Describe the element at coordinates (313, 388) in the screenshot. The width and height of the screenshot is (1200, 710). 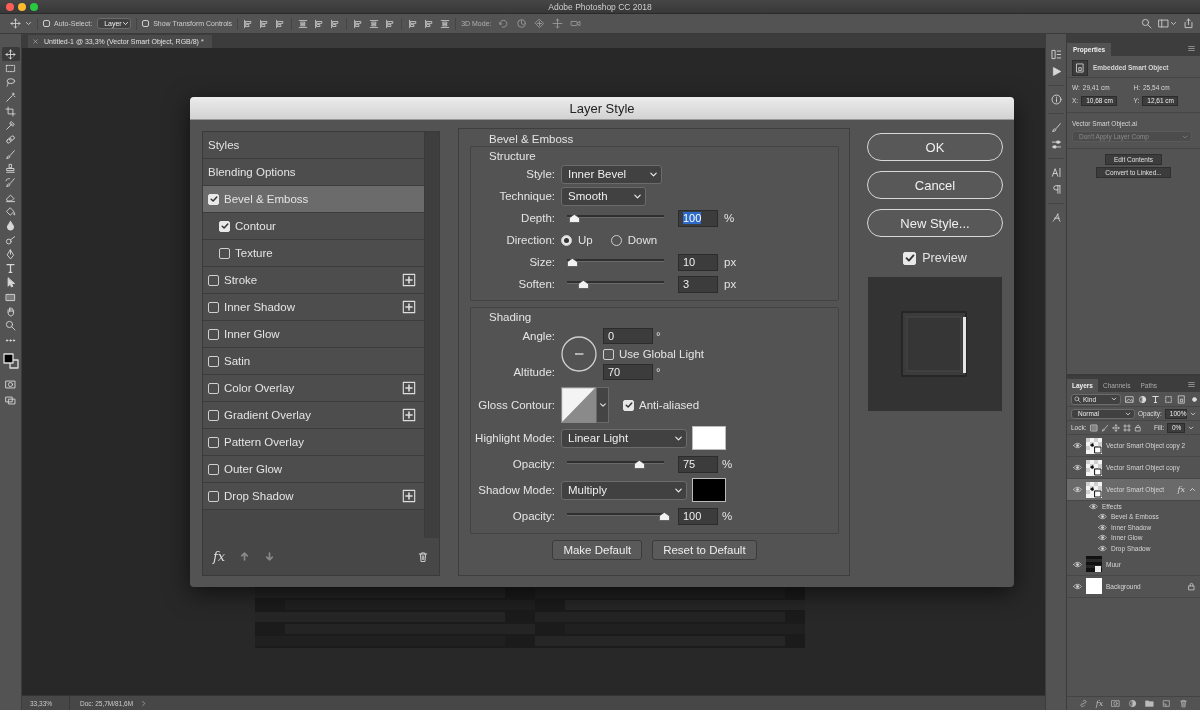
I see `style-item: Color Overlay` at that location.